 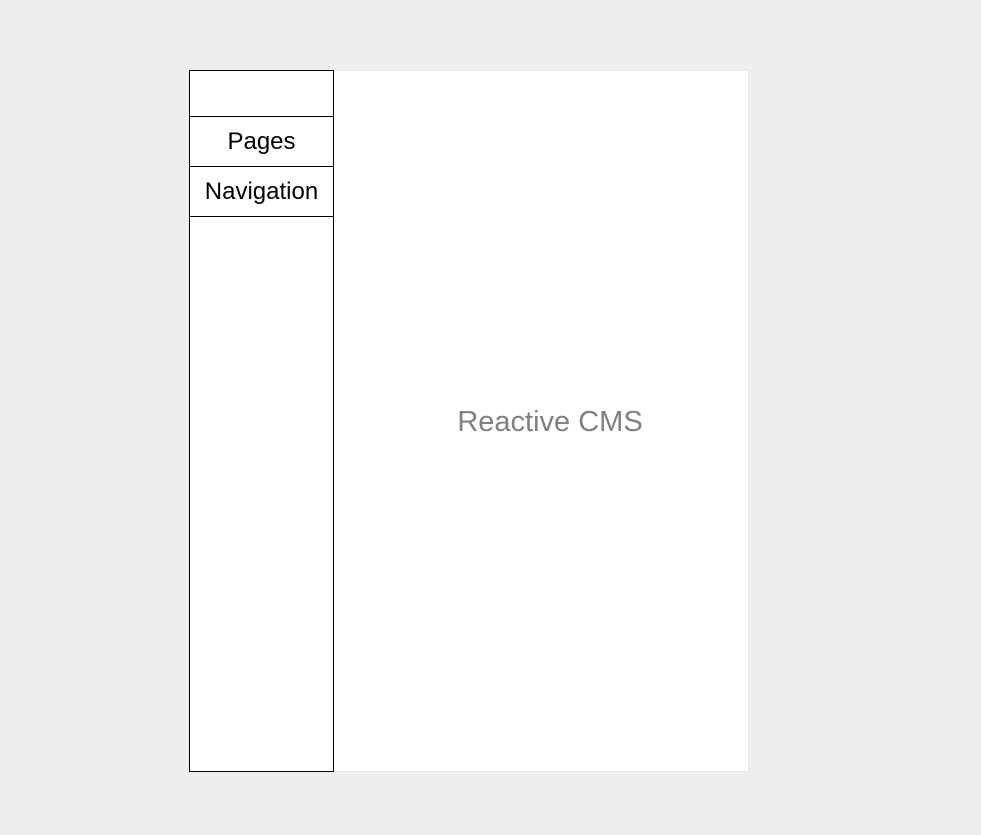 I want to click on sidebar-item-label: Navigation, so click(x=261, y=191).